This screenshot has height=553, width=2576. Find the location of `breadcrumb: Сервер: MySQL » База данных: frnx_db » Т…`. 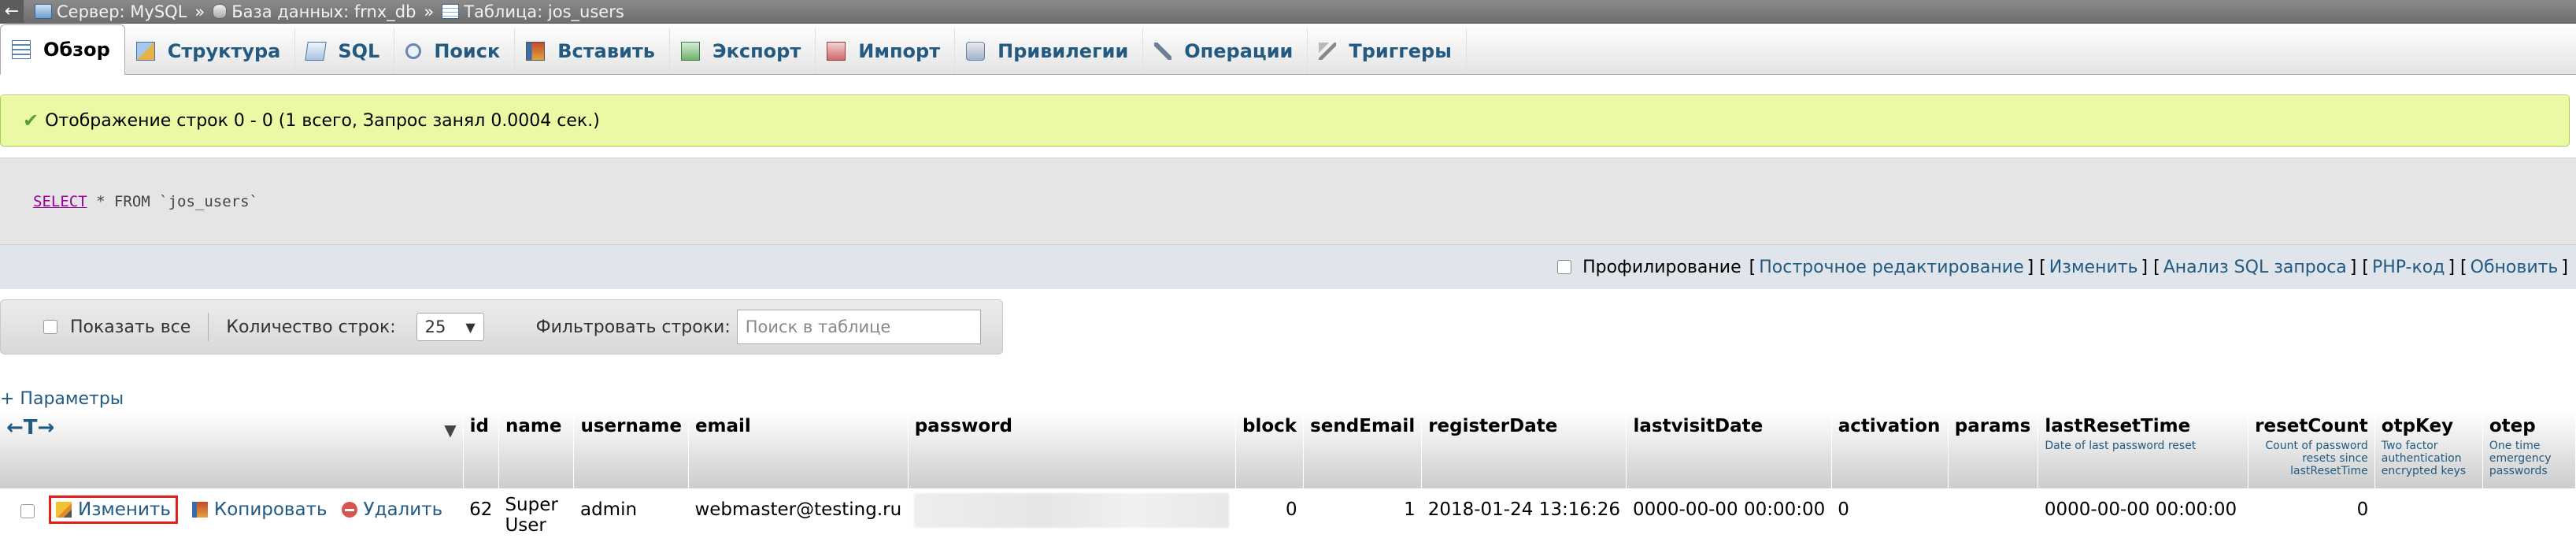

breadcrumb: Сервер: MySQL » База данных: frnx_db » Т… is located at coordinates (329, 11).